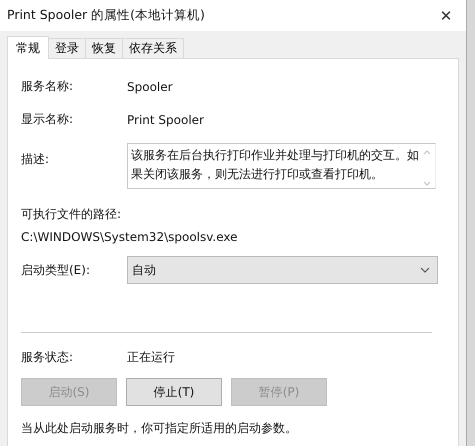  I want to click on service-button: 停止(T), so click(174, 392).